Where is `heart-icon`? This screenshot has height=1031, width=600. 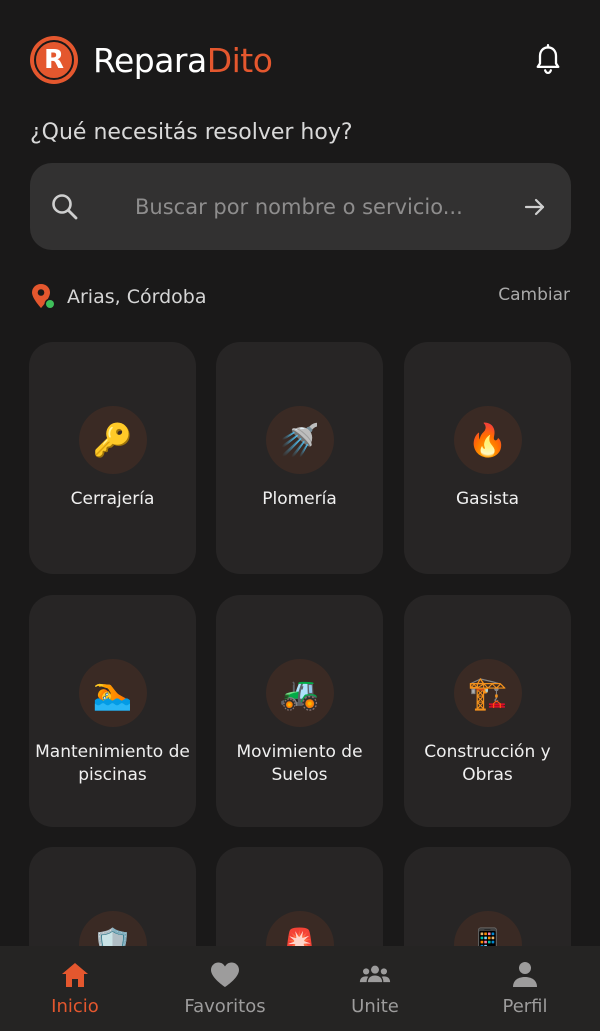
heart-icon is located at coordinates (225, 974).